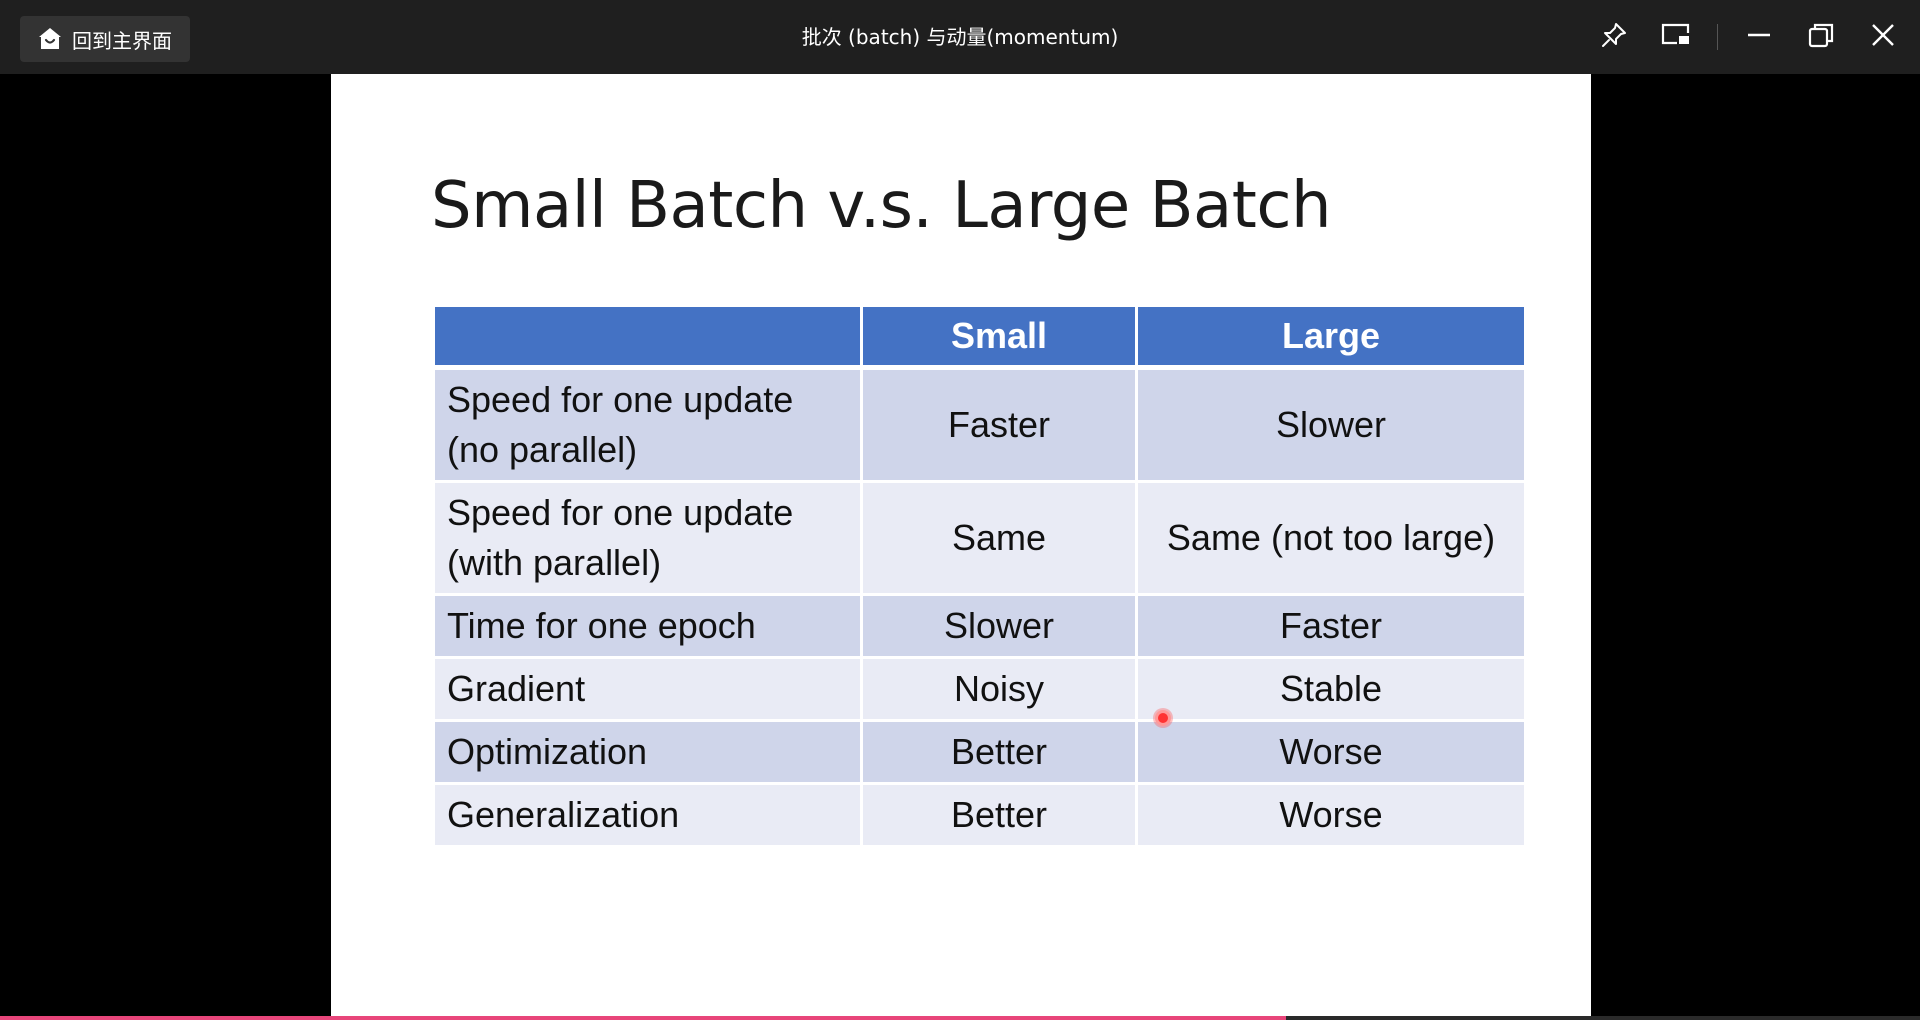  I want to click on back-to-home-button: 回到主界面, so click(105, 39).